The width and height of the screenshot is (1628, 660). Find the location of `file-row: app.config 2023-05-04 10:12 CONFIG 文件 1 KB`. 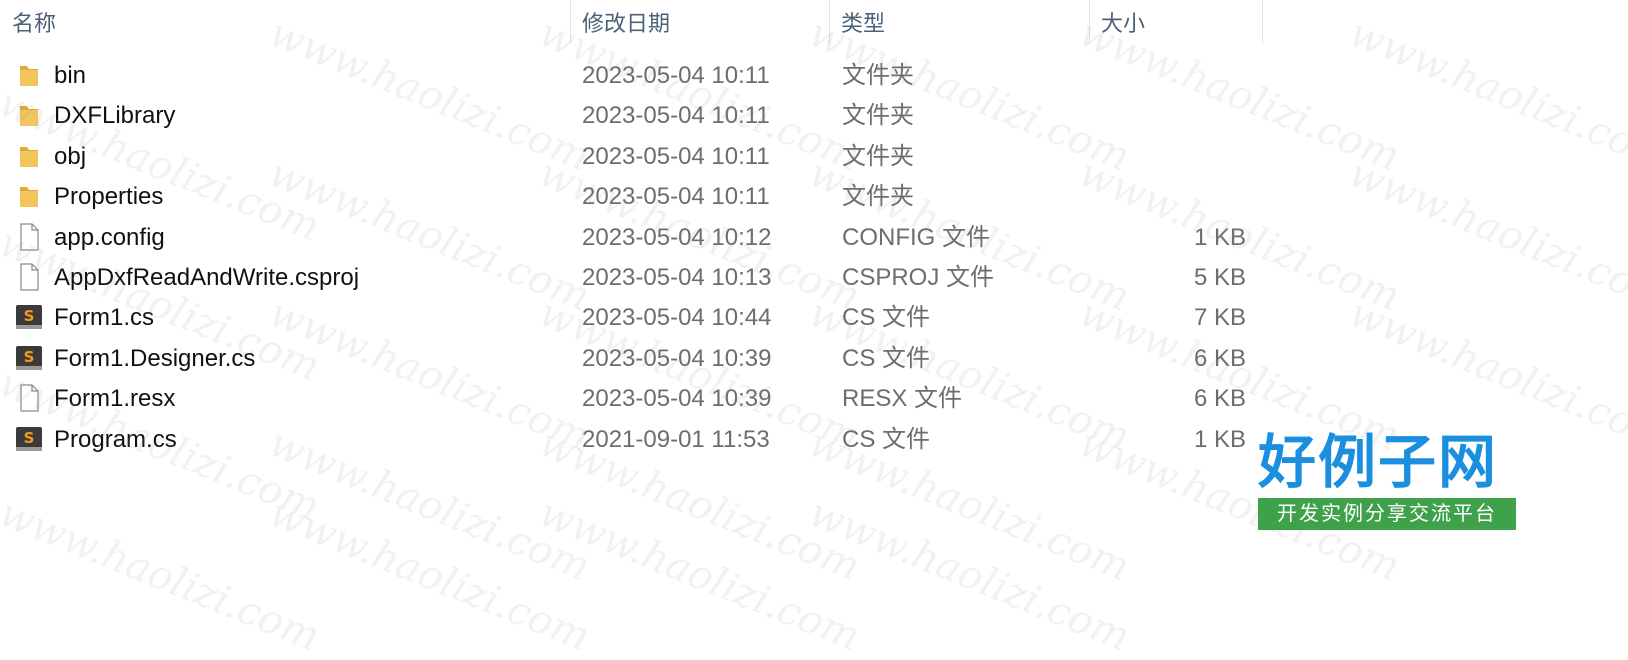

file-row: app.config 2023-05-04 10:12 CONFIG 文件 1 KB is located at coordinates (814, 238).